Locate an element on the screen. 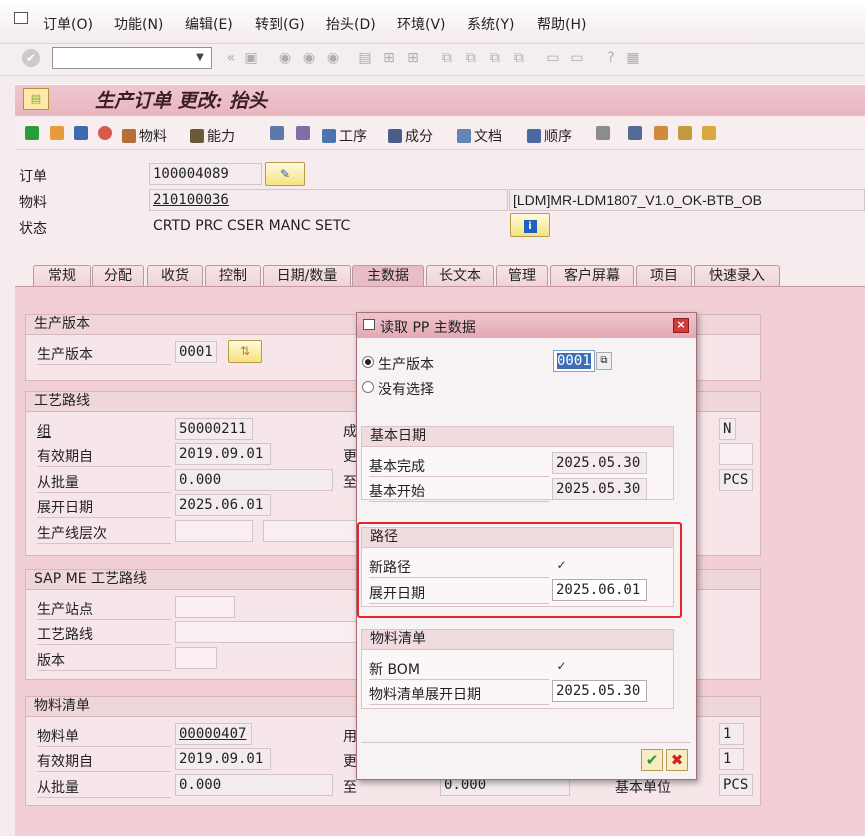  bom-alternative-field: 1 is located at coordinates (731, 759).